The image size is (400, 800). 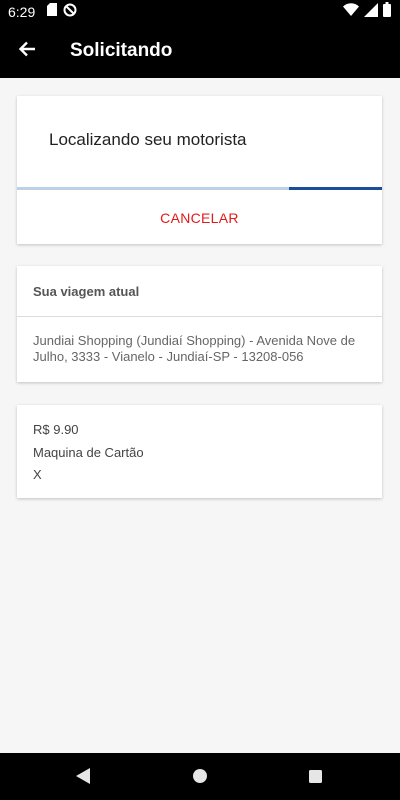 I want to click on status-right-icons, so click(x=367, y=12).